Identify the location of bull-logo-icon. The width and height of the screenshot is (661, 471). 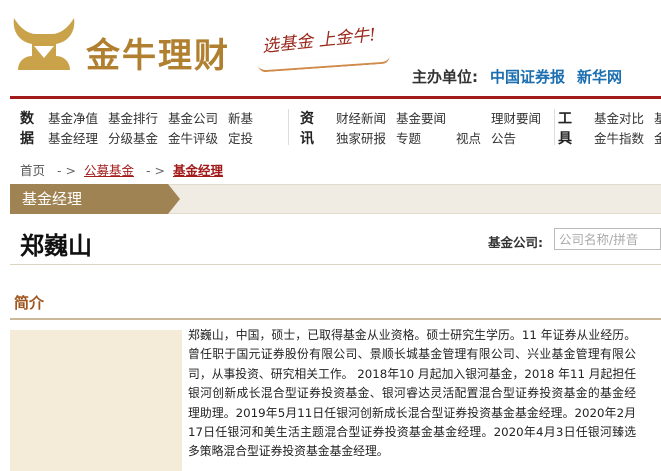
(44, 45).